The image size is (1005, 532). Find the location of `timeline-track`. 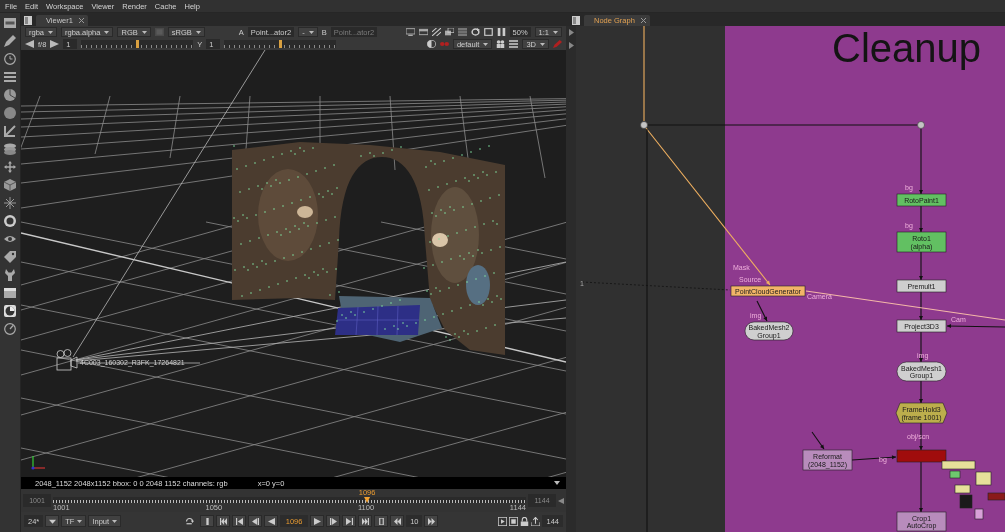

timeline-track is located at coordinates (289, 500).